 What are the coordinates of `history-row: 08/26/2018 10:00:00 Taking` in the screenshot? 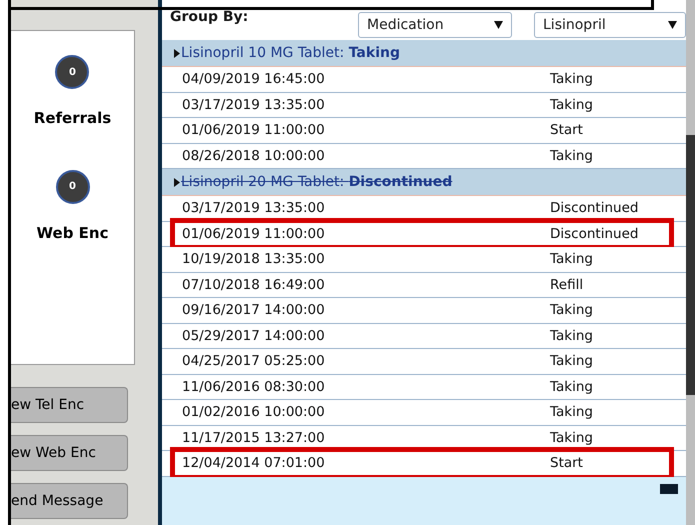 It's located at (424, 156).